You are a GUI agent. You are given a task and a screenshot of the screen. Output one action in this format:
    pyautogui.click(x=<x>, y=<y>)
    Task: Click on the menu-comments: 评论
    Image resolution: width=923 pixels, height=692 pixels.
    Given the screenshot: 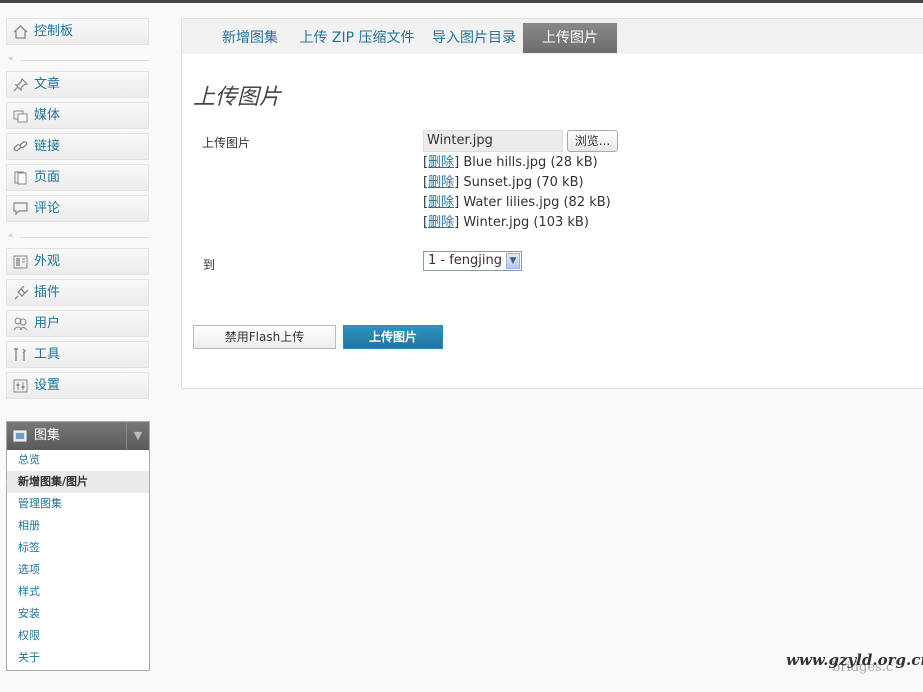 What is the action you would take?
    pyautogui.click(x=77, y=208)
    